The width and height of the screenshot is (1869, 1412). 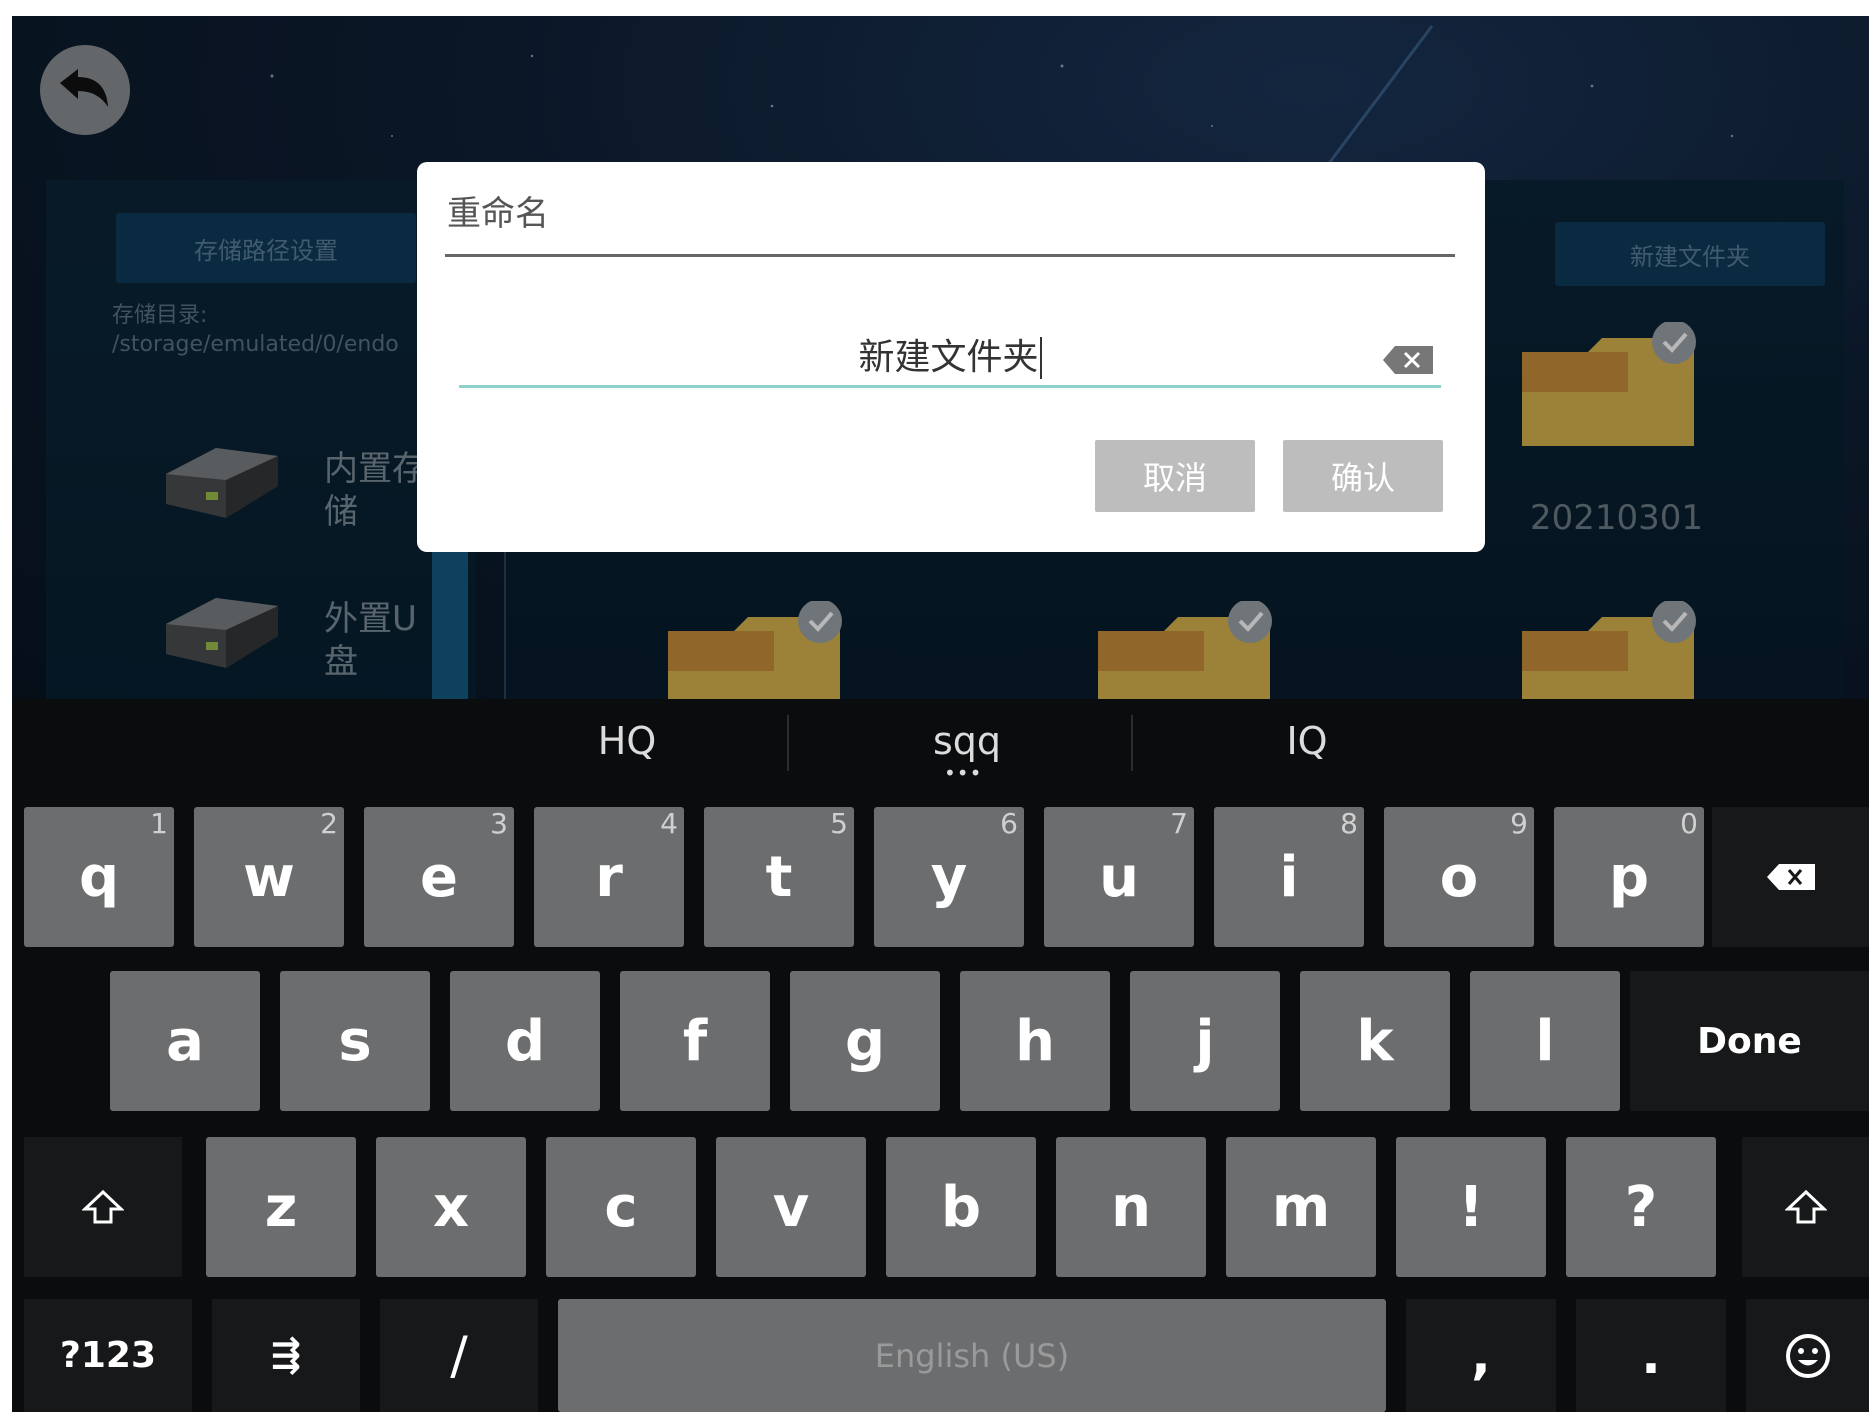 I want to click on space-key: English (US), so click(x=972, y=1355).